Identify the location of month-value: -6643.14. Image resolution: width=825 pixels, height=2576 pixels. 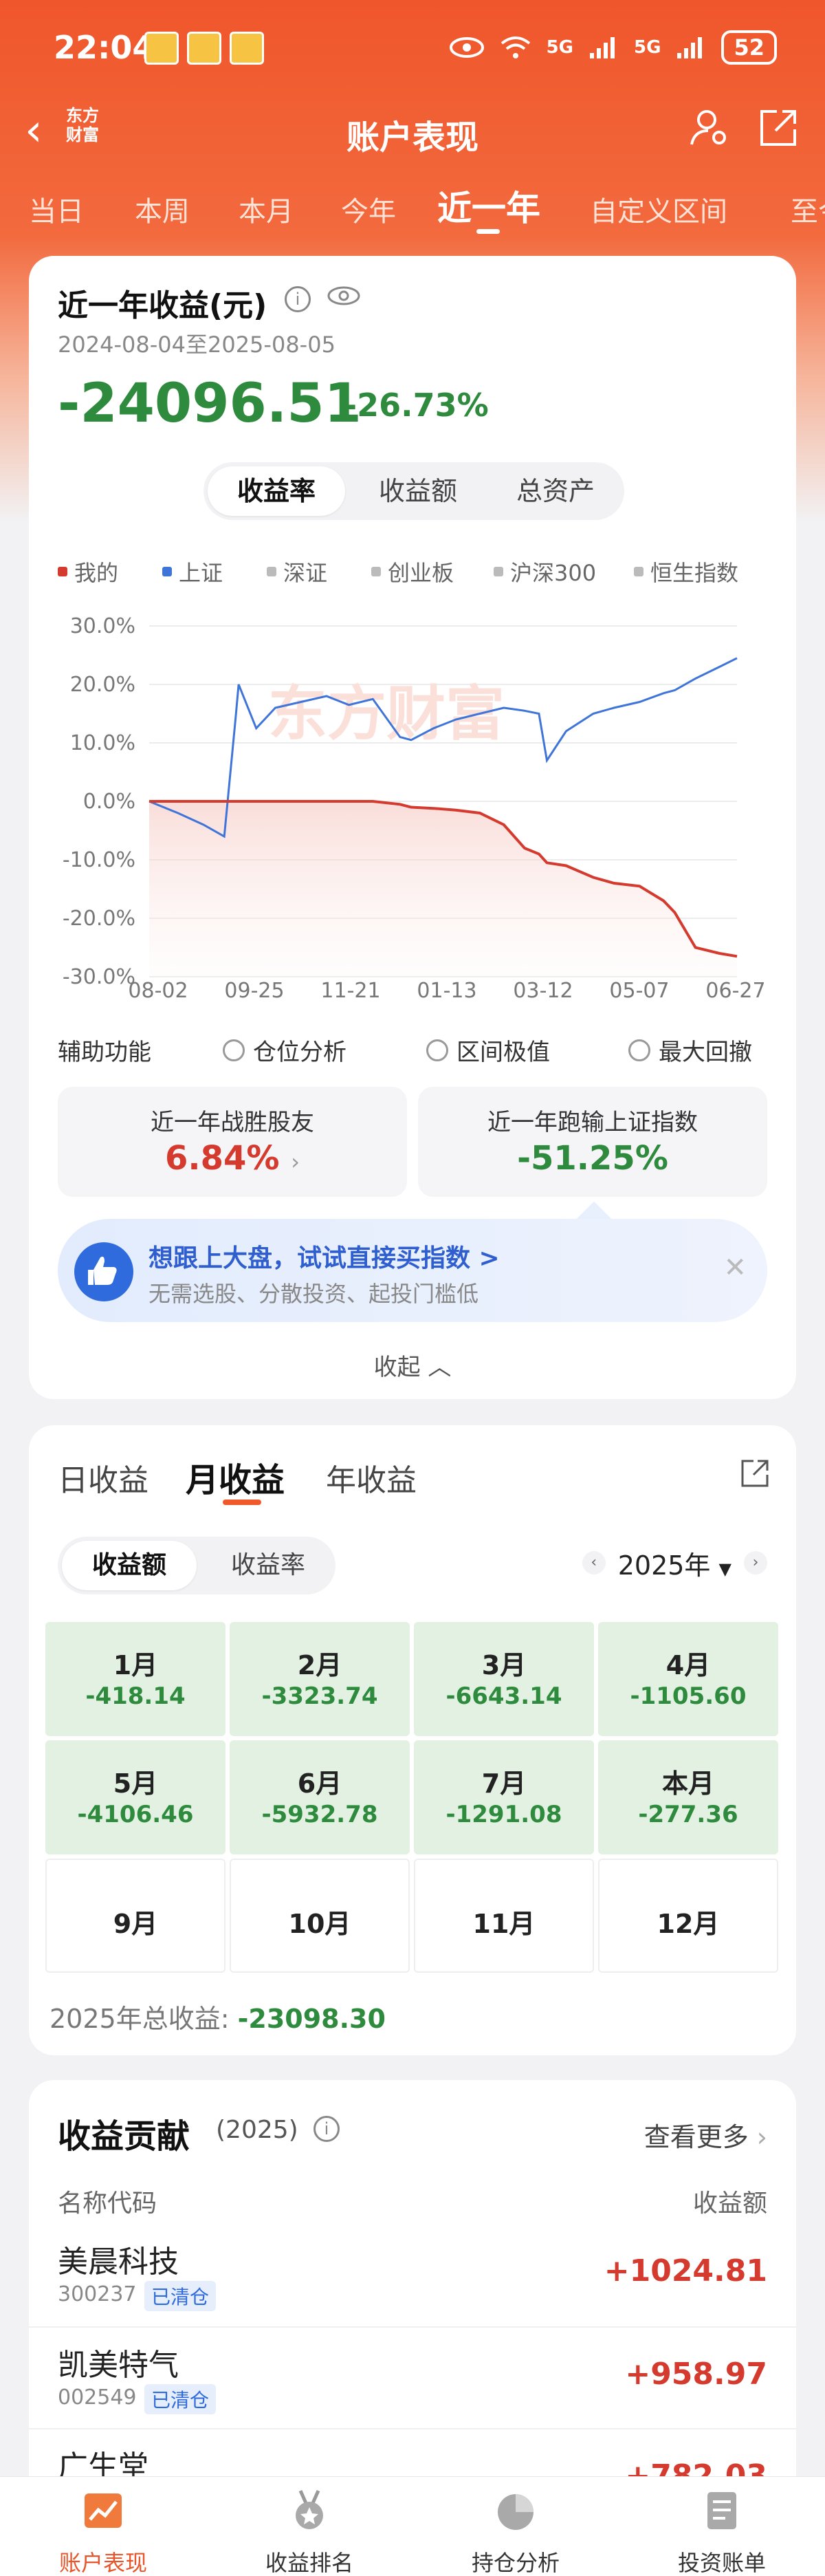
(504, 1696).